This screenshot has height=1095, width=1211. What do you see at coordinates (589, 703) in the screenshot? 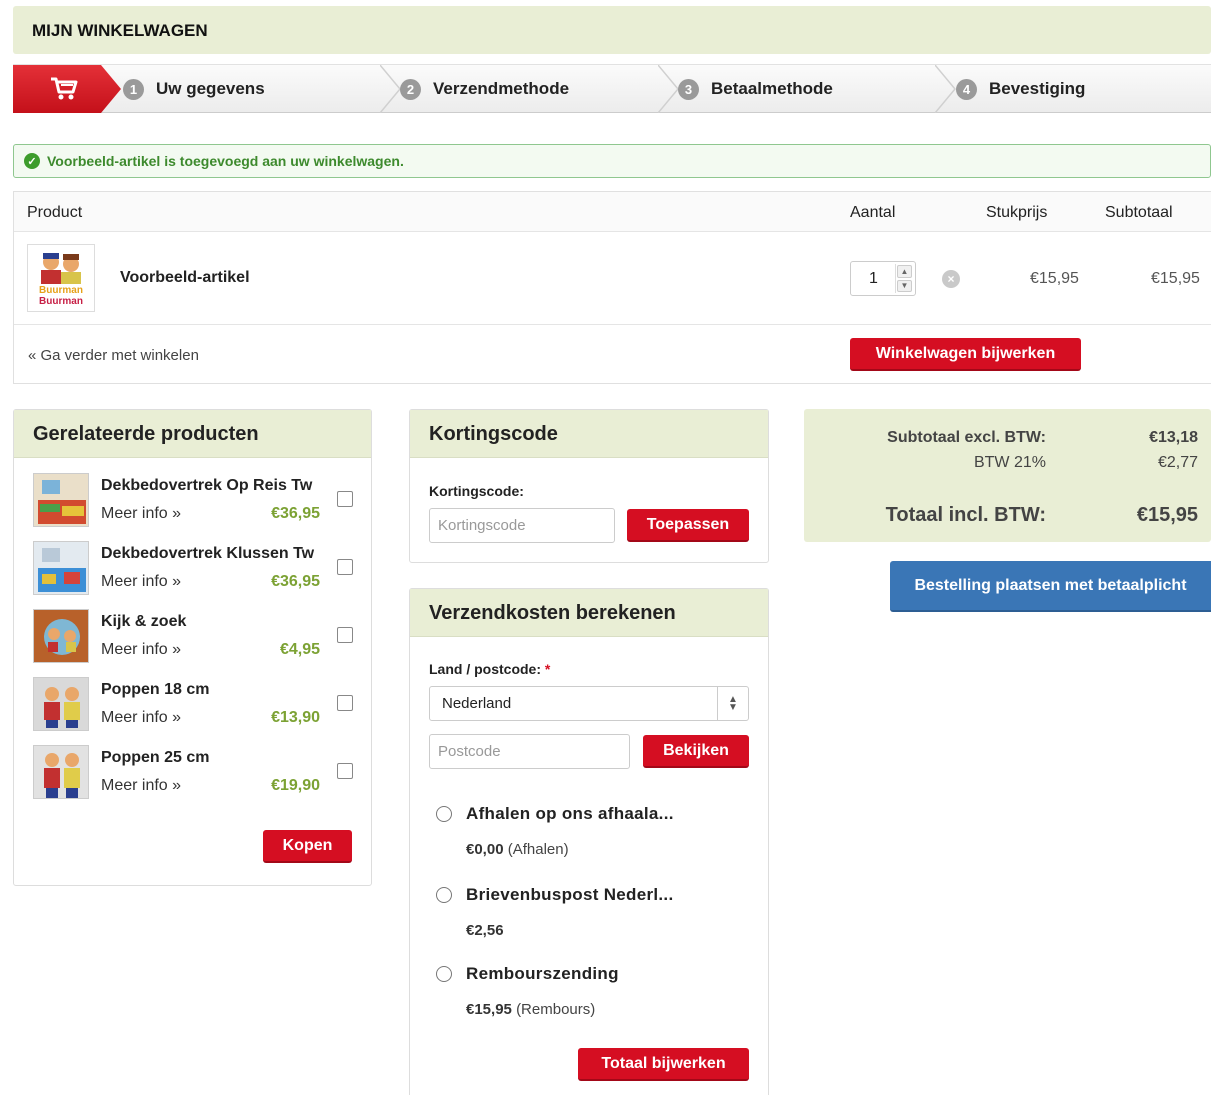
I see `country-select: Nederland ▲ ▼` at bounding box center [589, 703].